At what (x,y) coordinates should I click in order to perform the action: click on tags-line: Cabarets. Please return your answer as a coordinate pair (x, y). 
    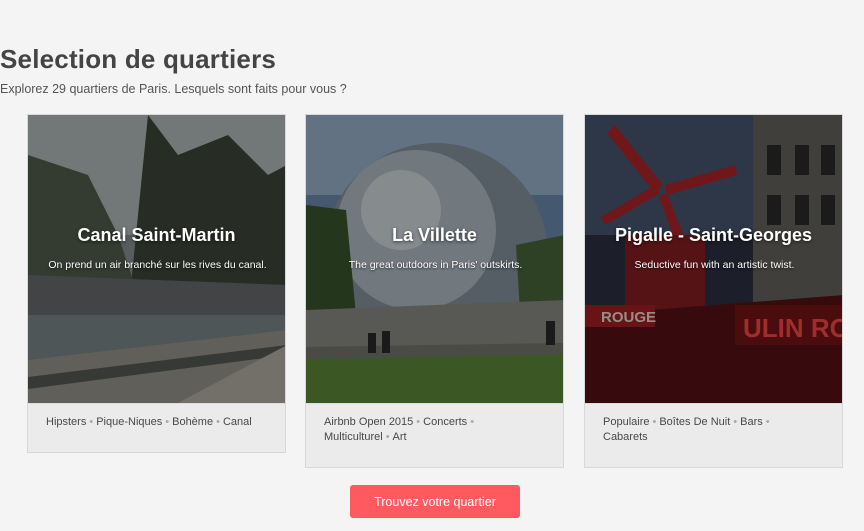
    Looking at the image, I should click on (713, 437).